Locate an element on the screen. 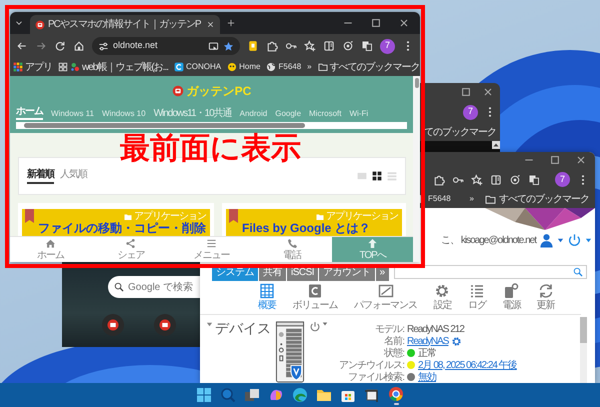 This screenshot has width=600, height=407. bottom-nav-button: メニュー is located at coordinates (211, 249).